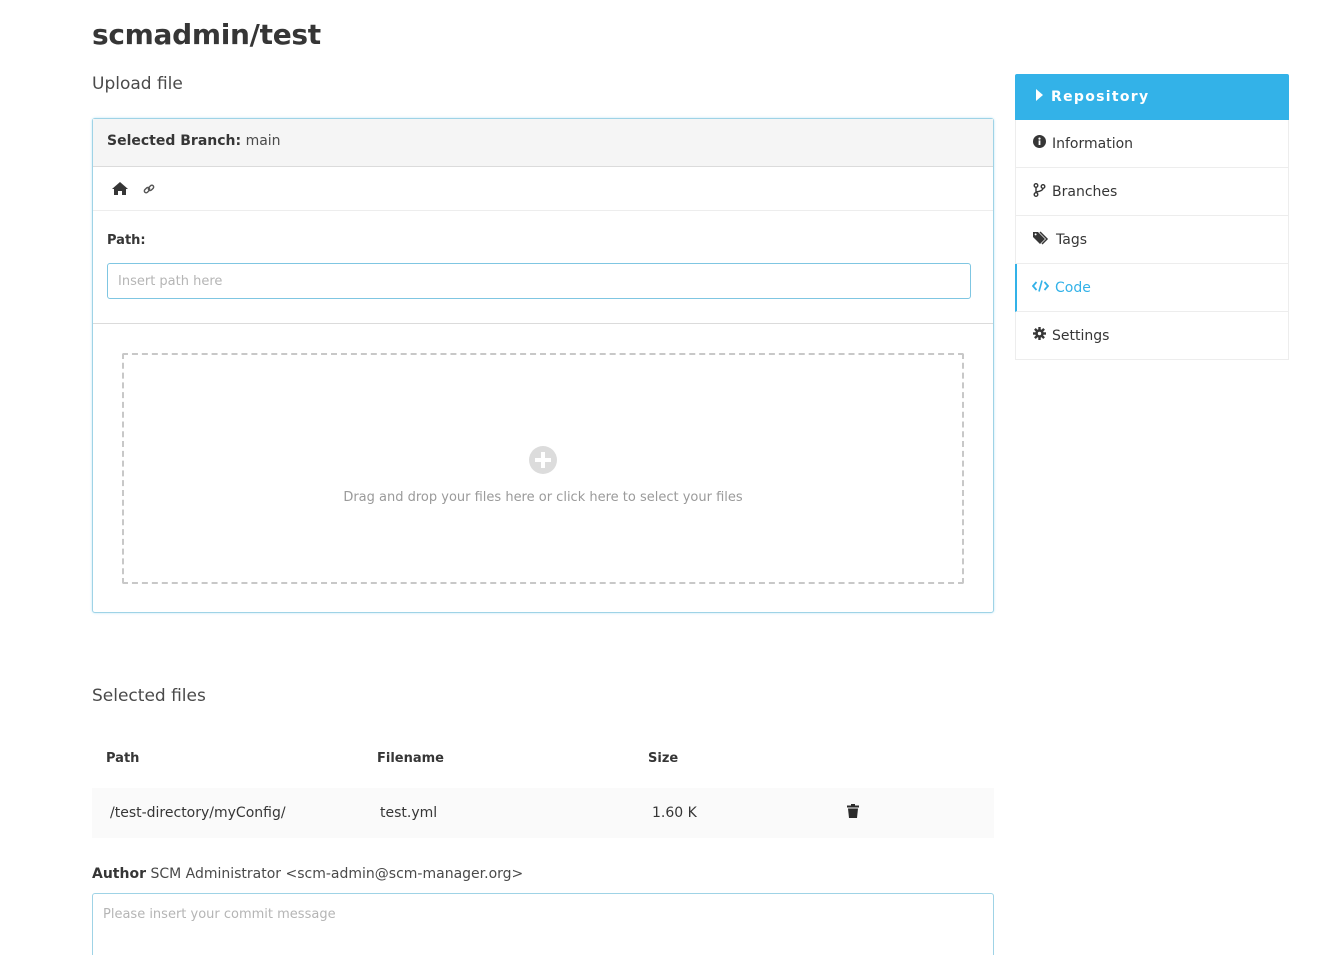 This screenshot has width=1325, height=955. What do you see at coordinates (1152, 240) in the screenshot?
I see `sidebar-item-tags: Tags` at bounding box center [1152, 240].